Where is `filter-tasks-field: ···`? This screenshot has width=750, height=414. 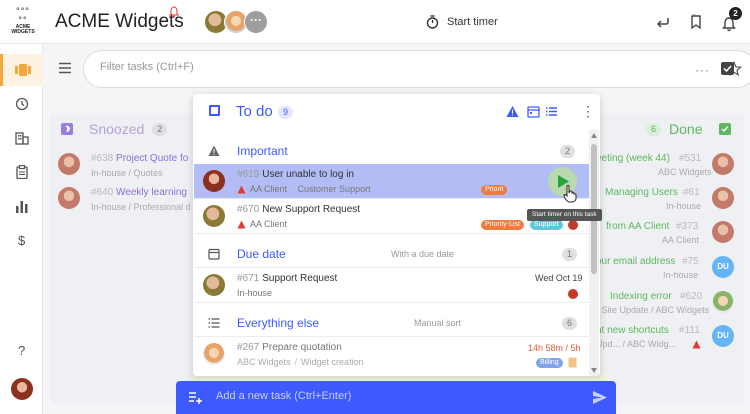
filter-tasks-field: ··· is located at coordinates (416, 69).